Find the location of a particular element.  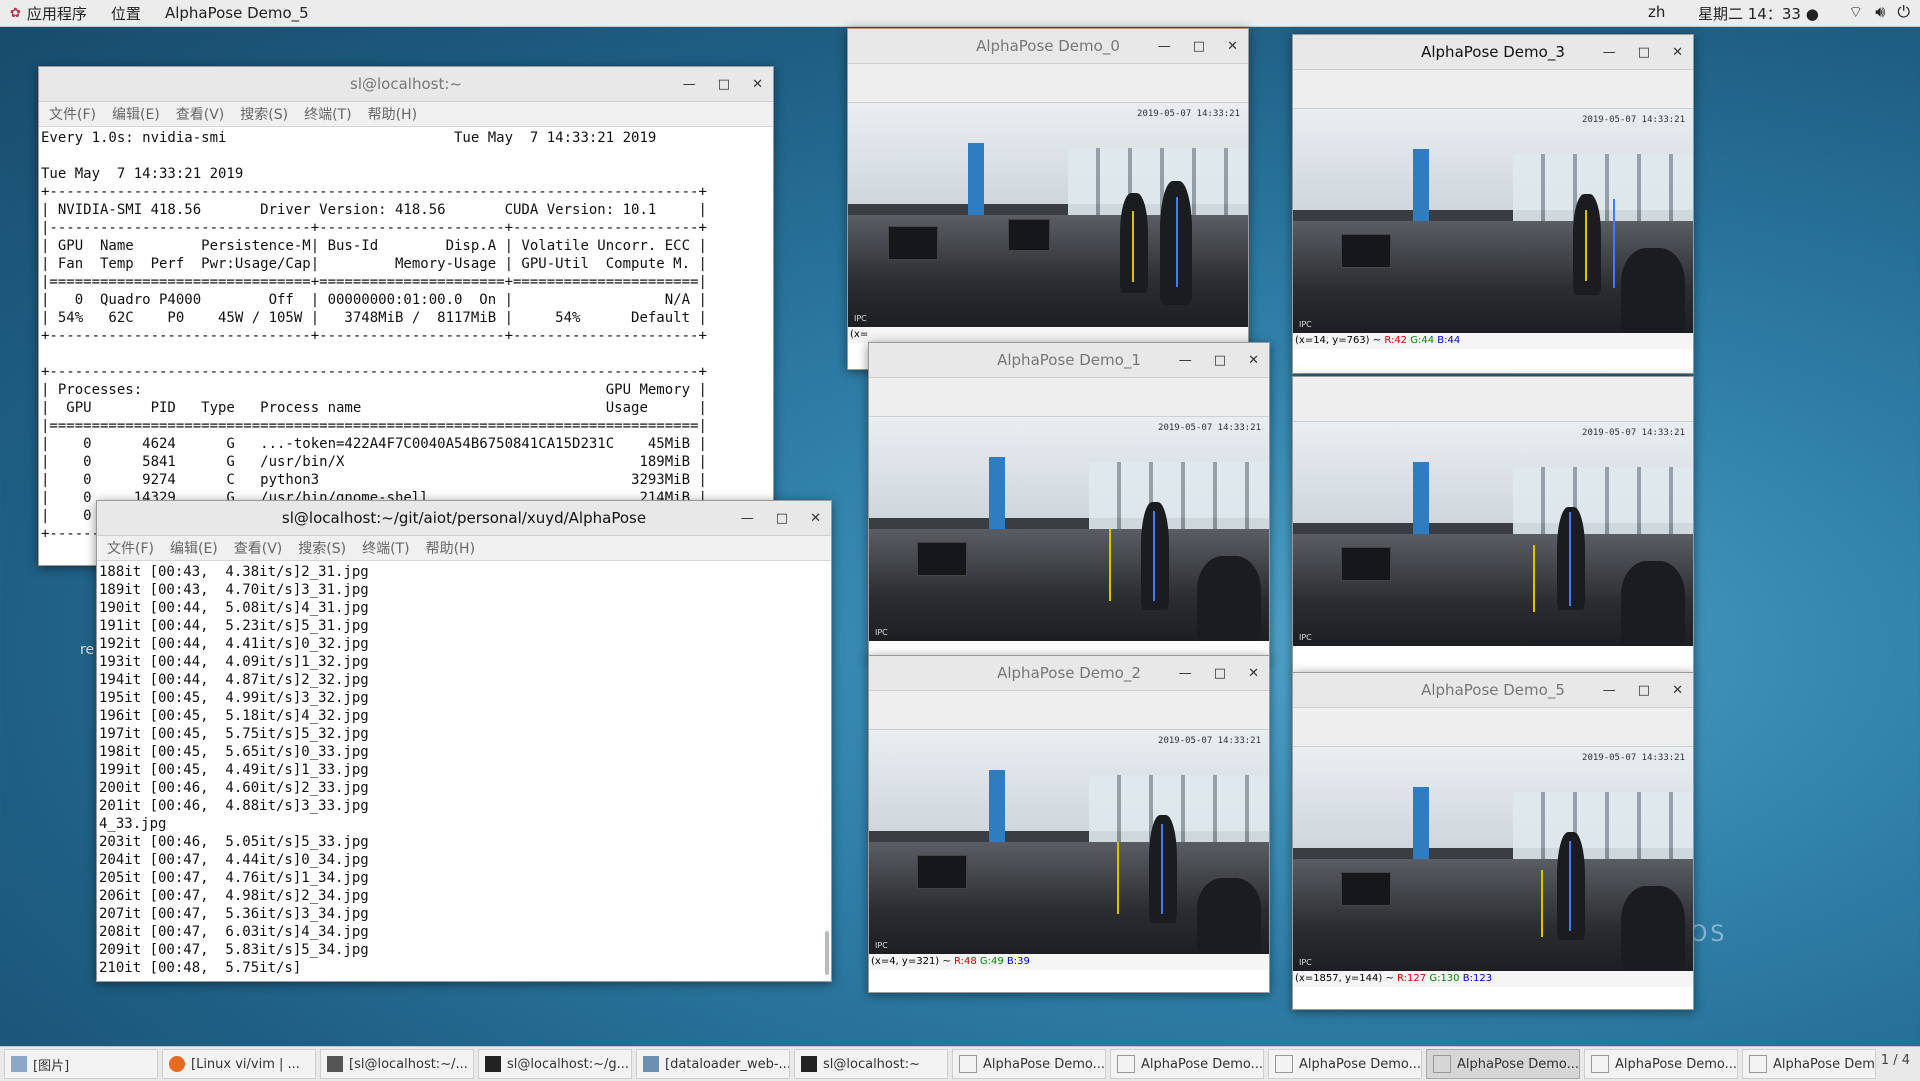

window-titlebar: AlphaPose Demo_0 — □ ✕ is located at coordinates (1048, 46).